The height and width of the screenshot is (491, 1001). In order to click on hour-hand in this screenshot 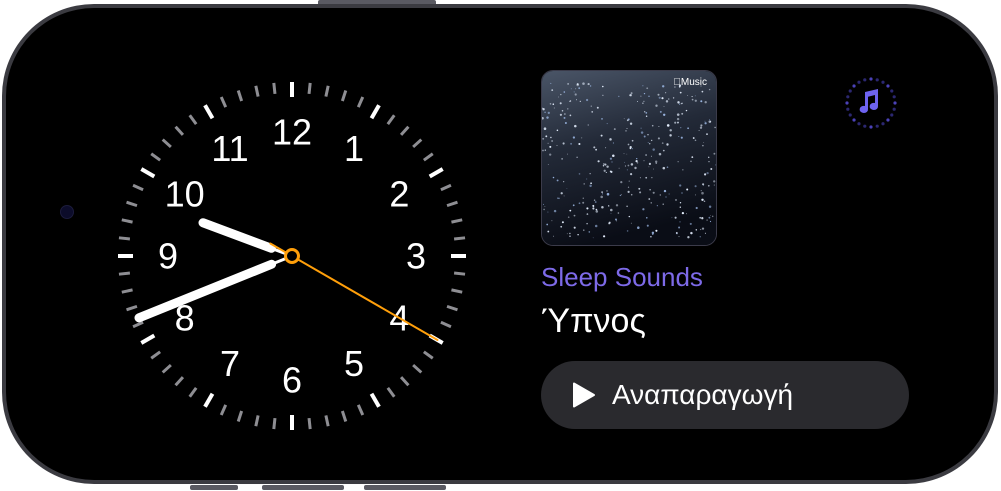, I will do `click(237, 235)`.